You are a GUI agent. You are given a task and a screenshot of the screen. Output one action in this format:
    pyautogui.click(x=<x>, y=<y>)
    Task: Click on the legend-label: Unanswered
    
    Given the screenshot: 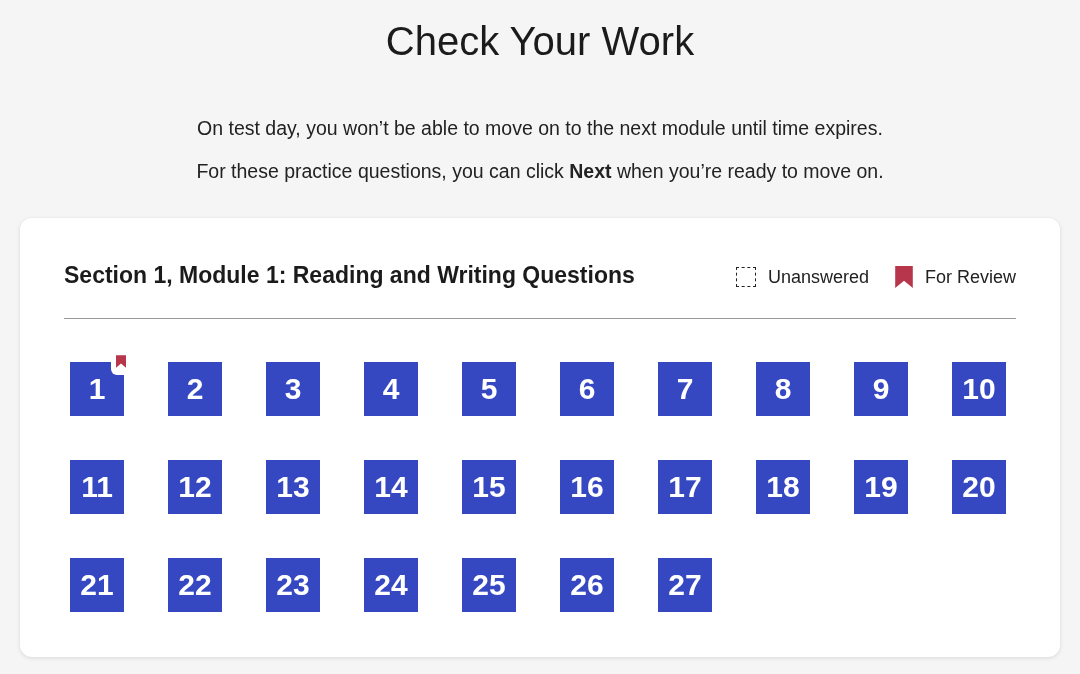 What is the action you would take?
    pyautogui.click(x=818, y=277)
    